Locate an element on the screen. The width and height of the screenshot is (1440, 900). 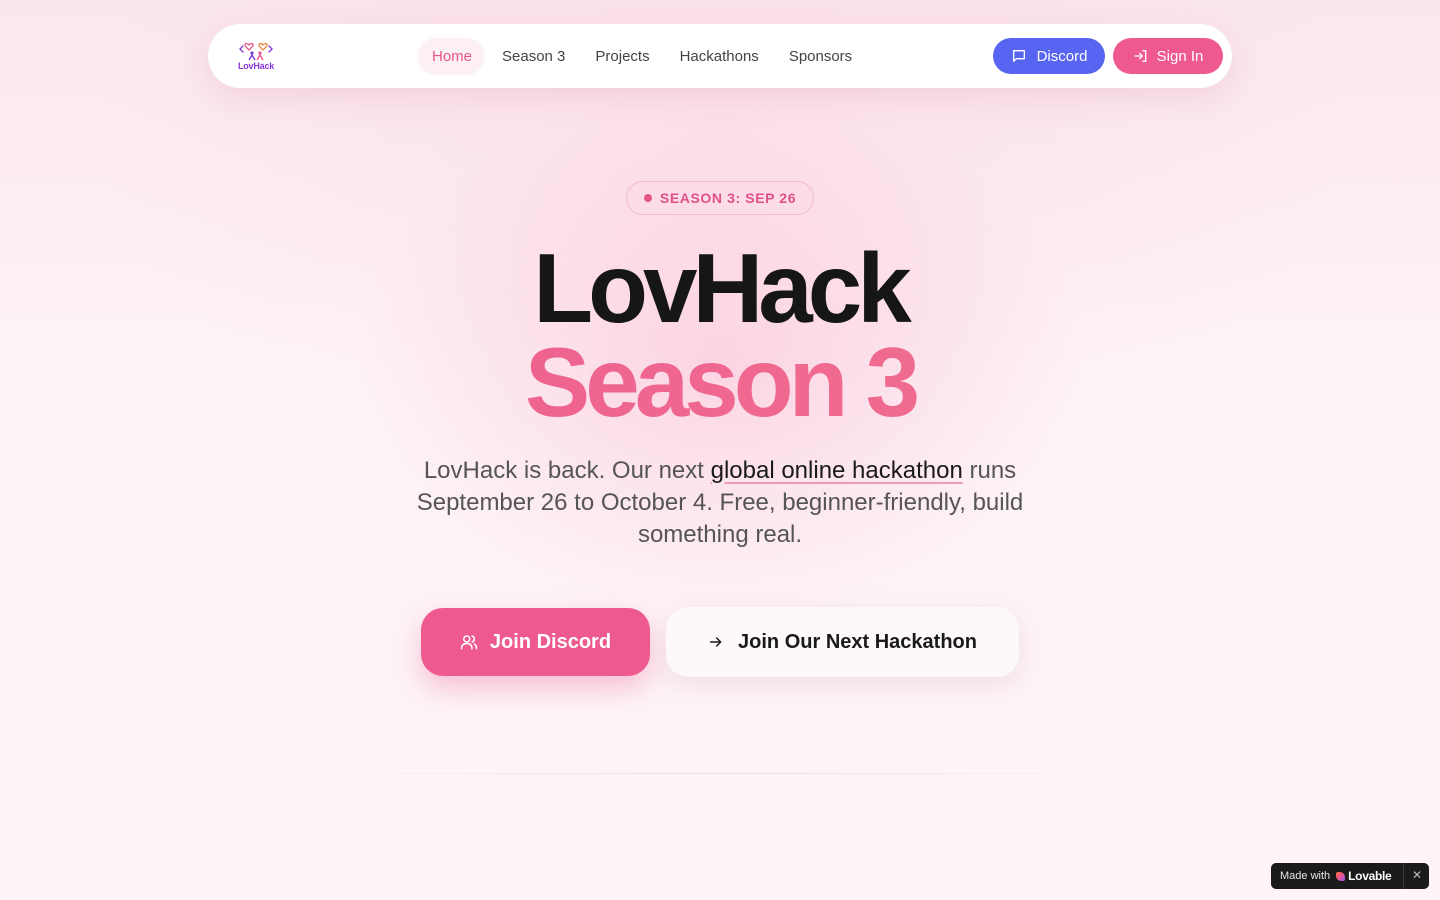
nav-link-projects: Projects is located at coordinates (621, 56).